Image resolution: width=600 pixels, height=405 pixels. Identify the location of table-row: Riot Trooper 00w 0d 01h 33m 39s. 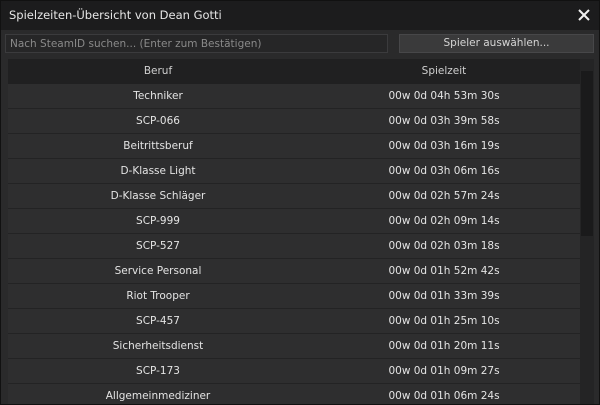
(294, 296).